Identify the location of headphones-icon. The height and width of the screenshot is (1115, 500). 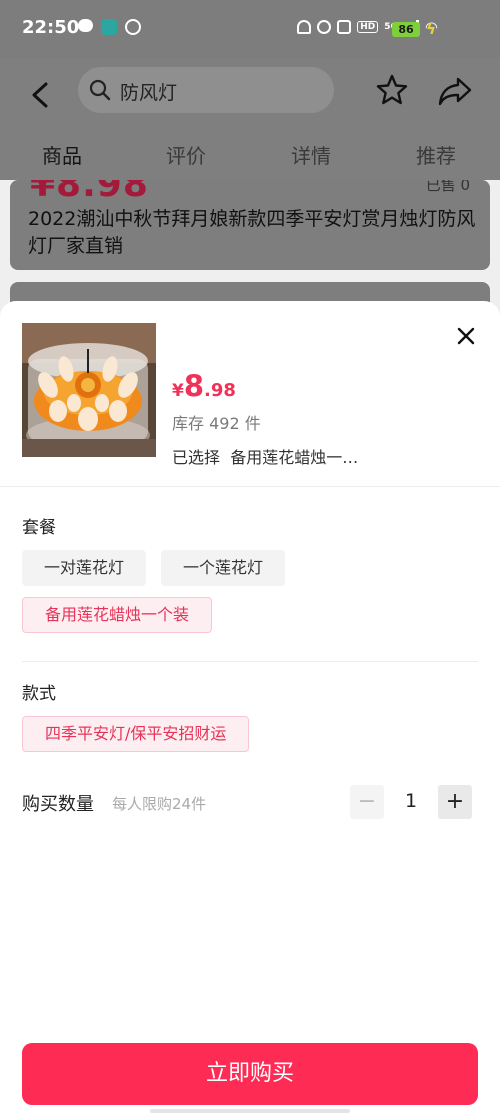
(304, 27).